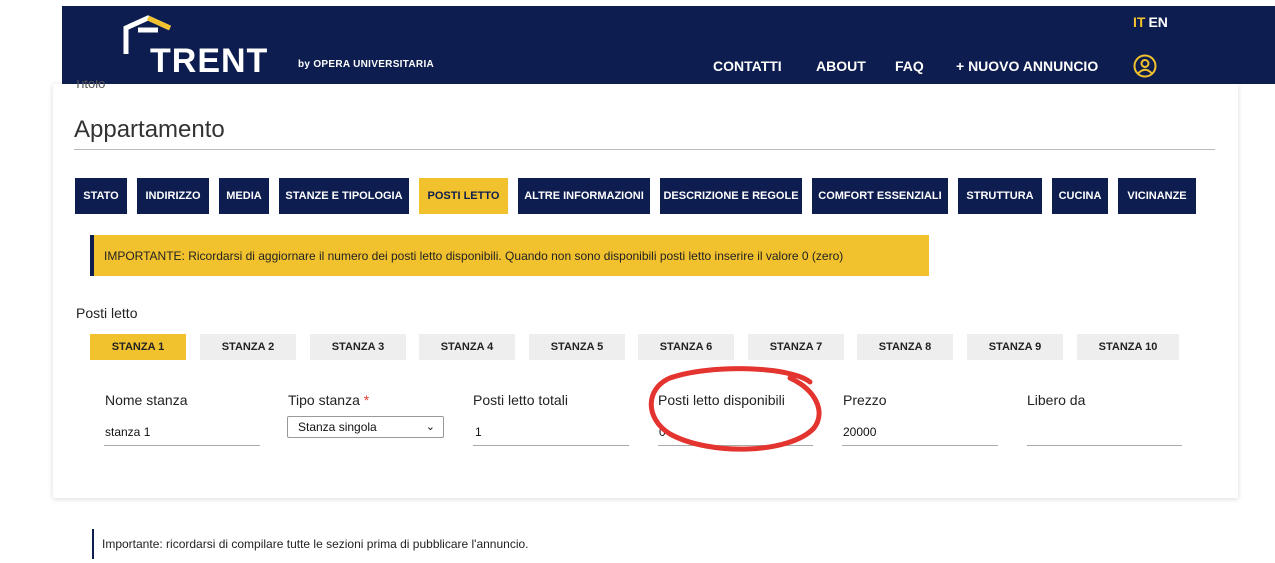 The width and height of the screenshot is (1275, 563). What do you see at coordinates (735, 409) in the screenshot?
I see `highlight-circle-annotation` at bounding box center [735, 409].